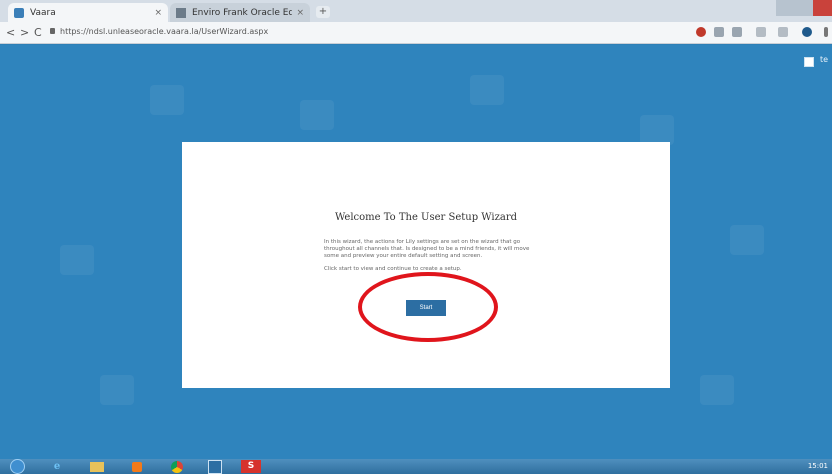 This screenshot has height=474, width=832. What do you see at coordinates (215, 466) in the screenshot?
I see `app-icon` at bounding box center [215, 466].